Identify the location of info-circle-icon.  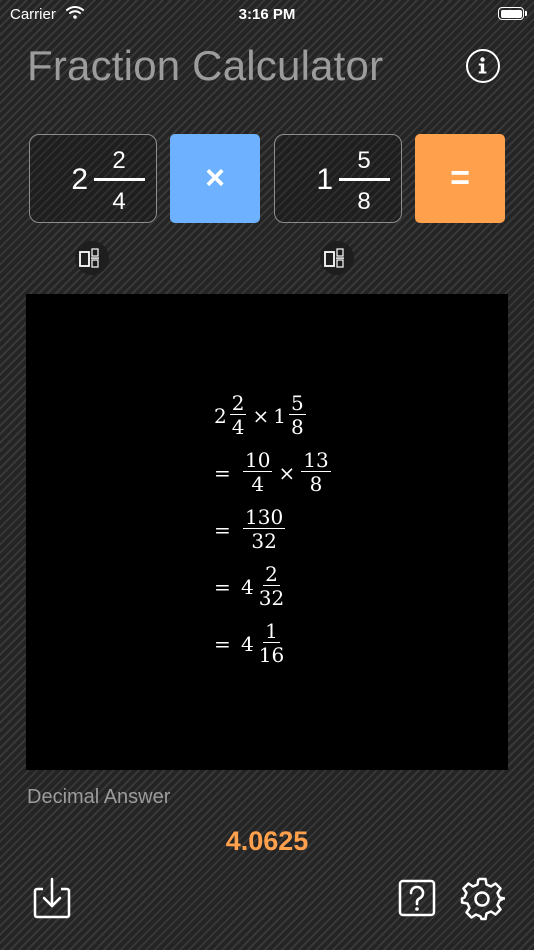
(482, 65).